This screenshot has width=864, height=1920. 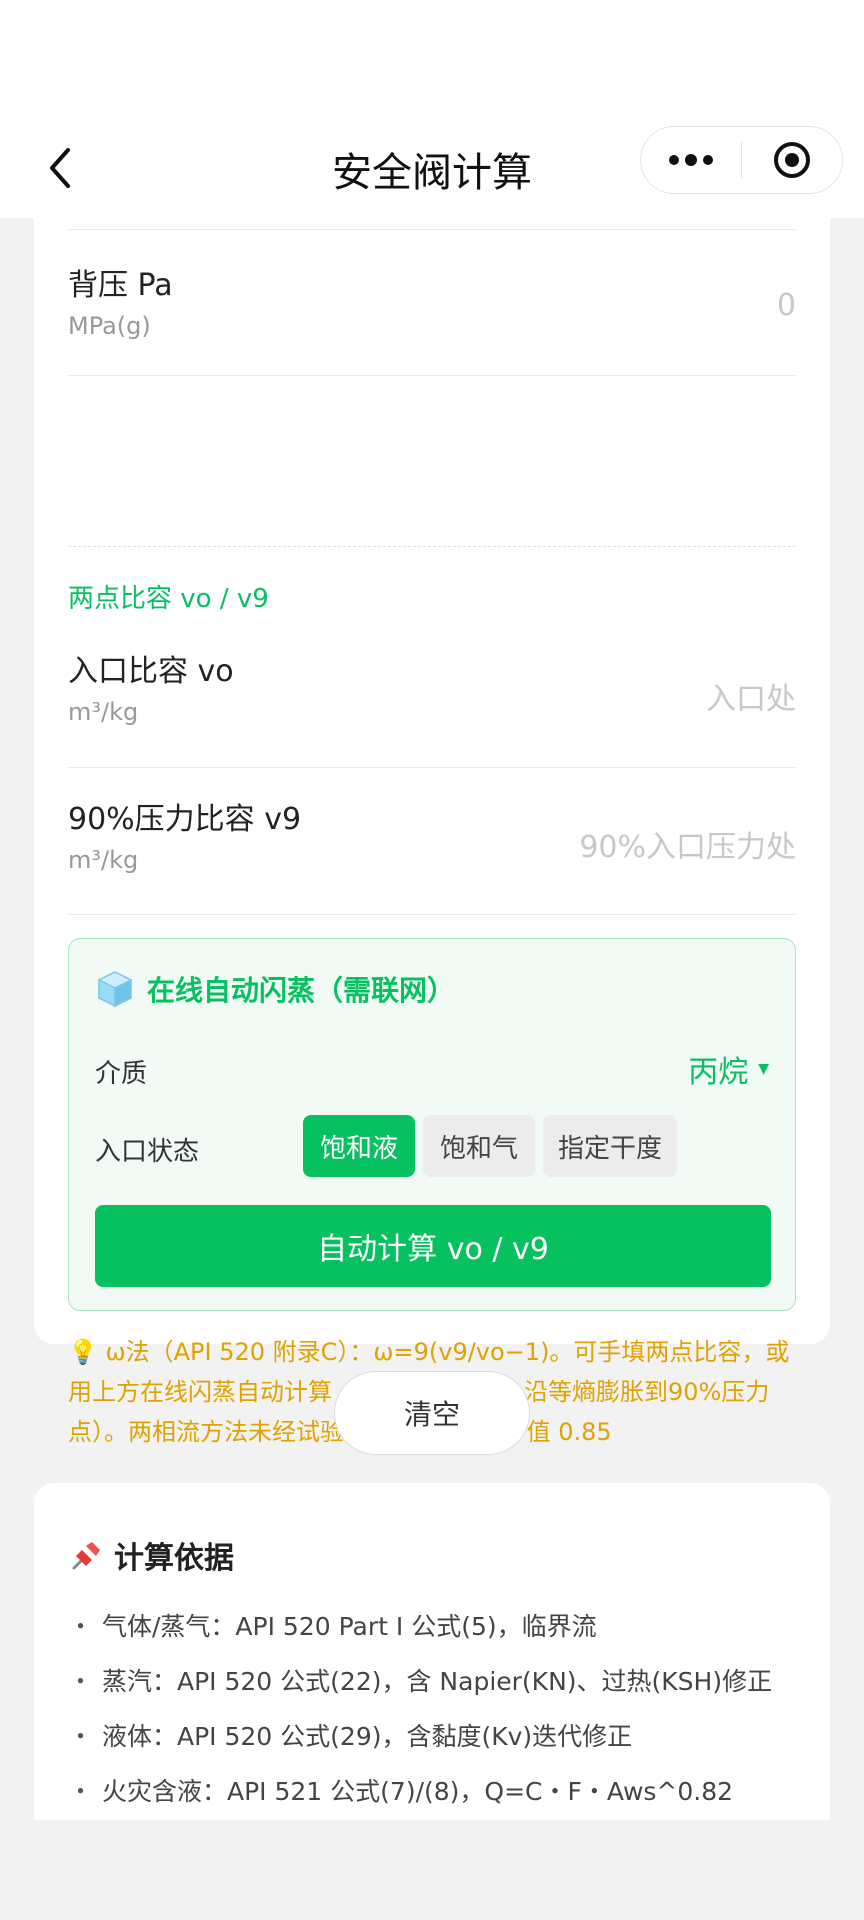 I want to click on basis-item-text: 气体/蒸气：API 520 Part I 公式(5)，临界流, so click(x=349, y=1626).